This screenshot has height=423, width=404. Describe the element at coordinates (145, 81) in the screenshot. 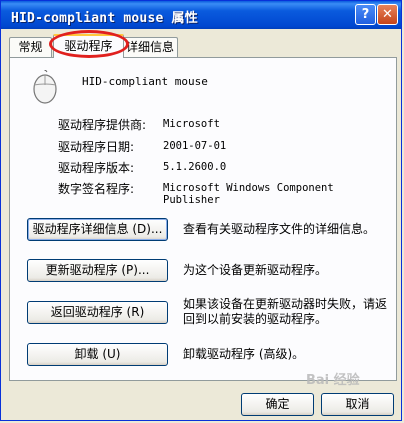

I see `device-name: HID-compliant mouse` at that location.